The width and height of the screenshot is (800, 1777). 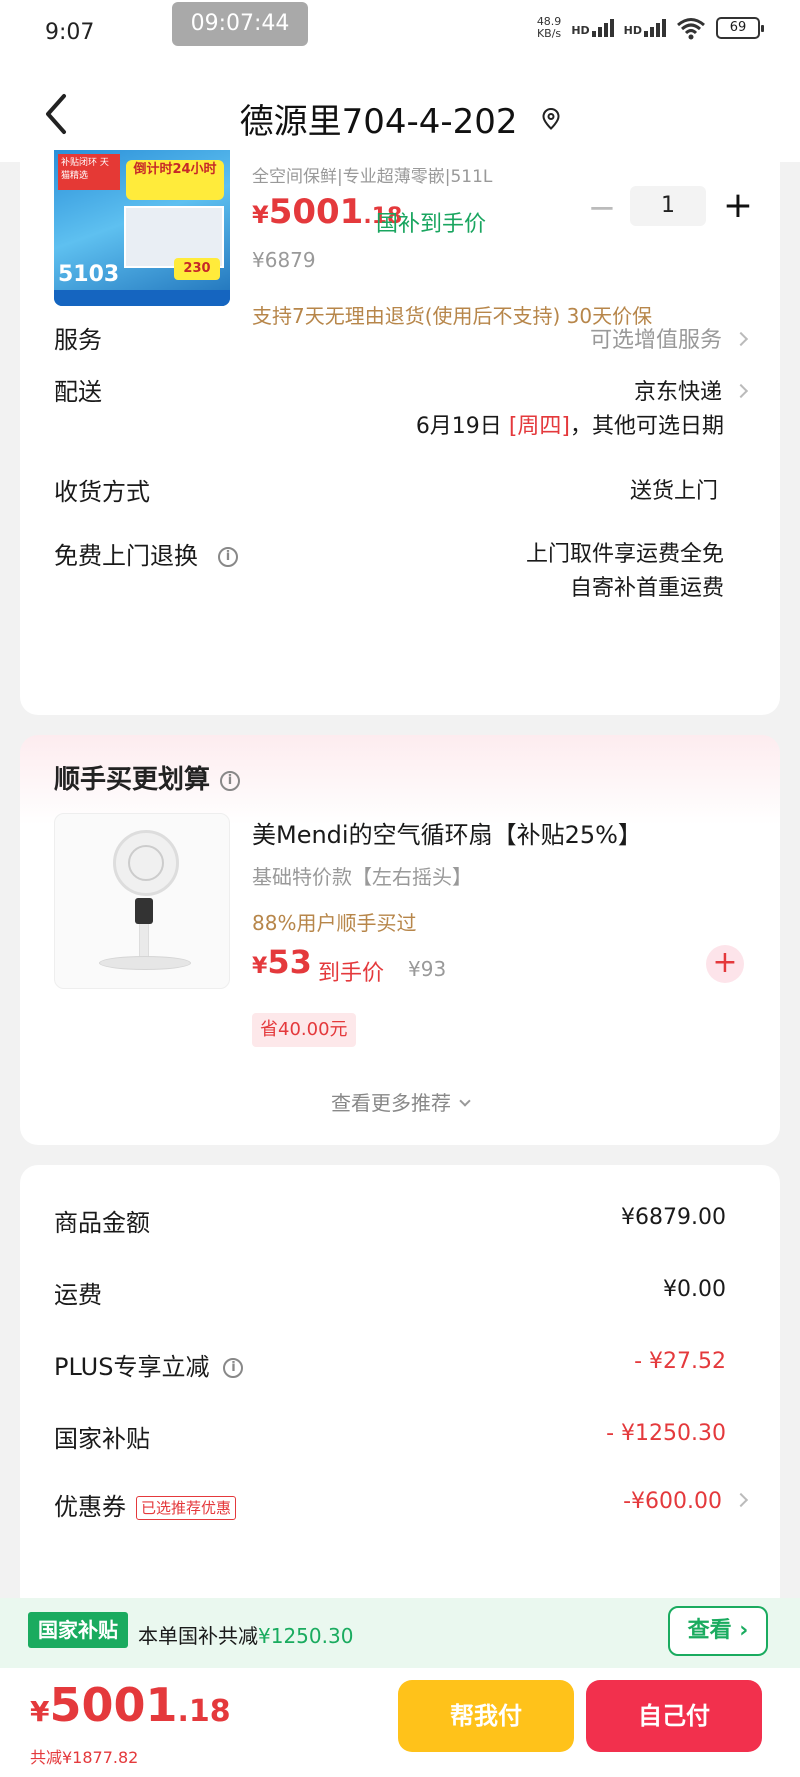 What do you see at coordinates (655, 340) in the screenshot?
I see `service-value: 可选增值服务` at bounding box center [655, 340].